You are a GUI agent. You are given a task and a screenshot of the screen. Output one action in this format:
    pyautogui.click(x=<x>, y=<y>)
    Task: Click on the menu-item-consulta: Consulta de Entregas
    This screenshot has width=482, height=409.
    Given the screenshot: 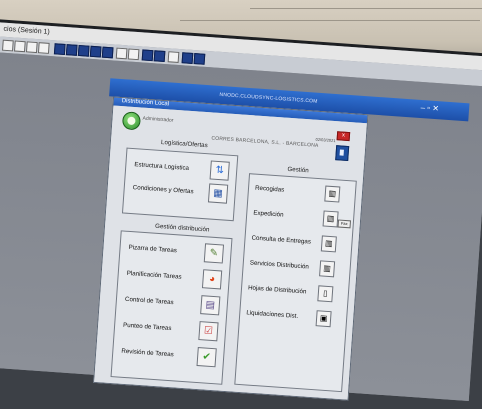 What is the action you would take?
    pyautogui.click(x=281, y=240)
    